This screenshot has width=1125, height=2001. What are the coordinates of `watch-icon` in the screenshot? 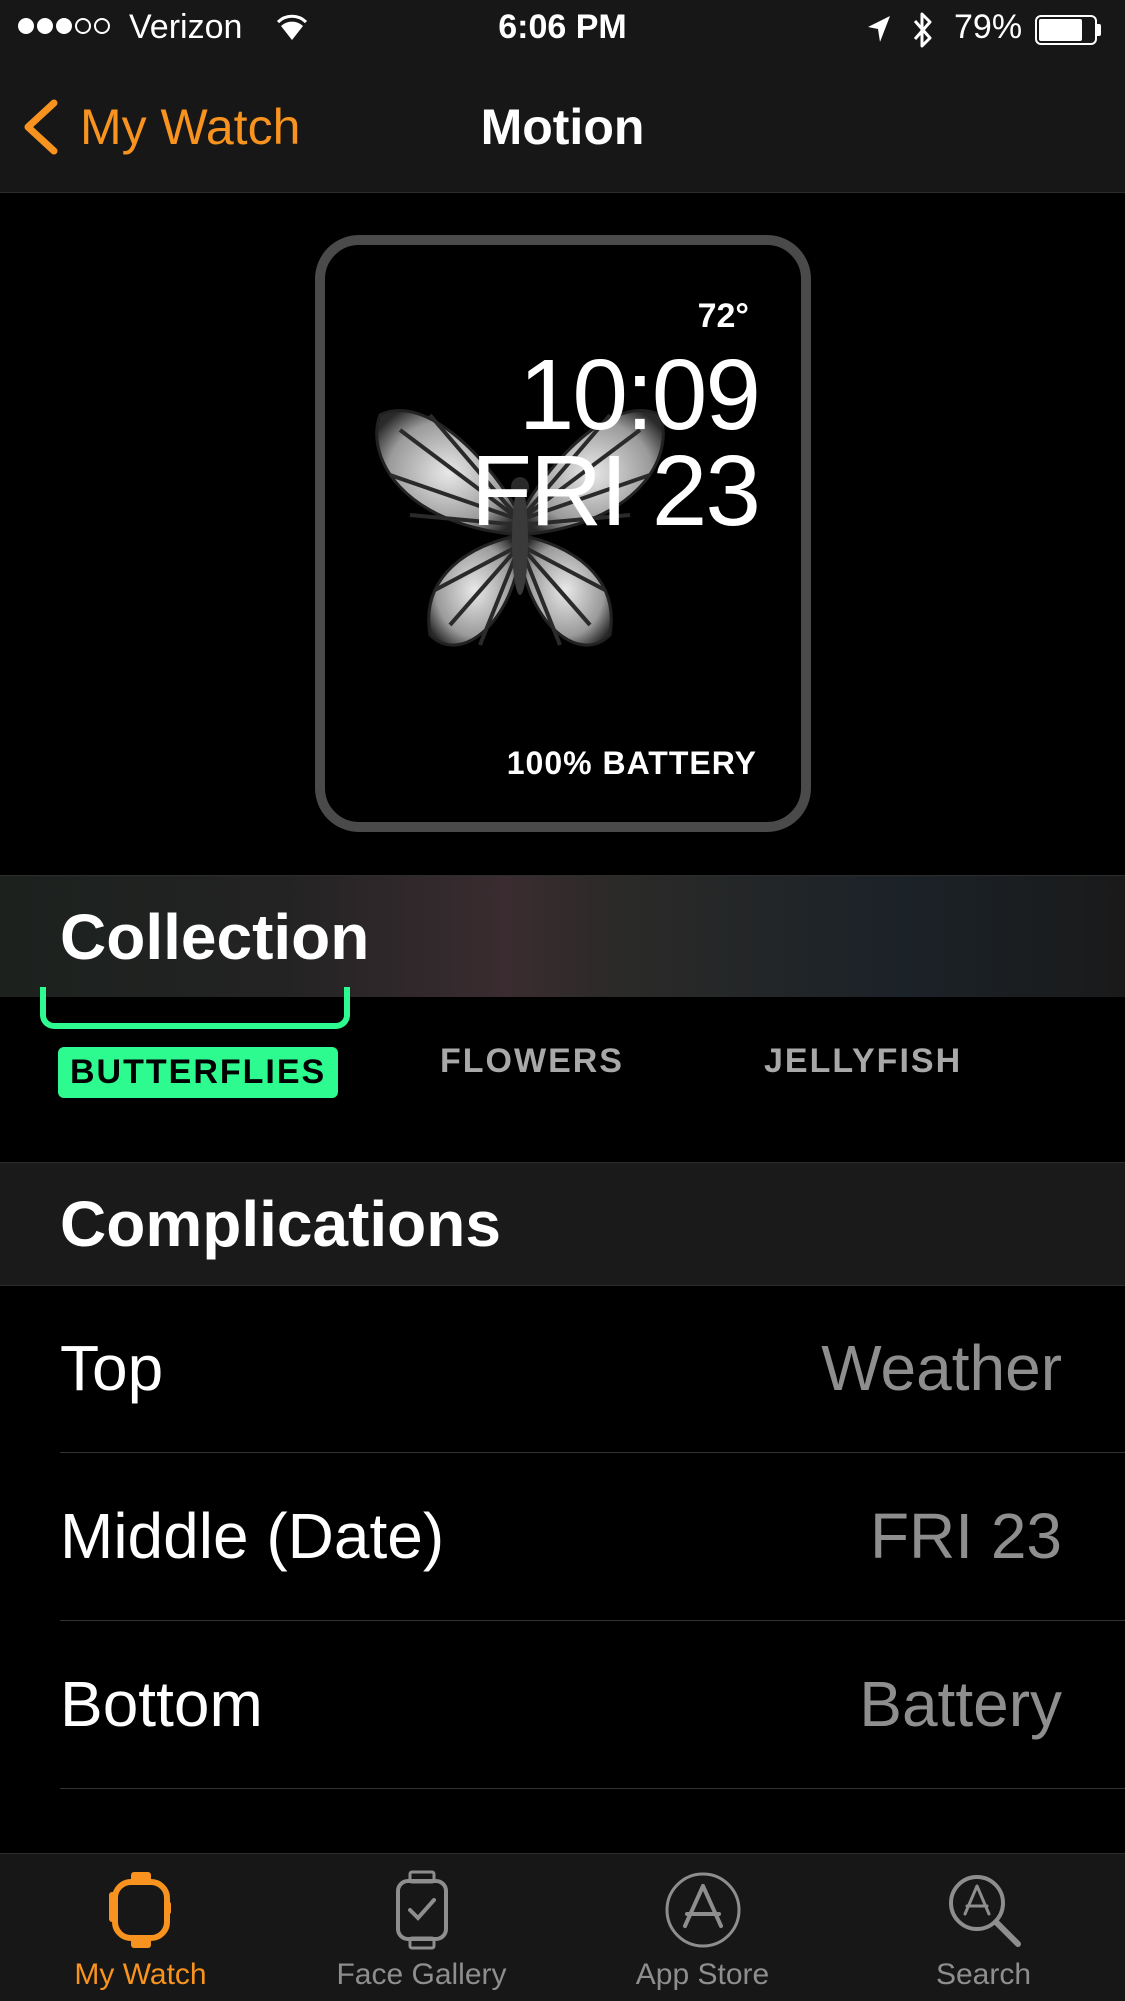 It's located at (139, 1910).